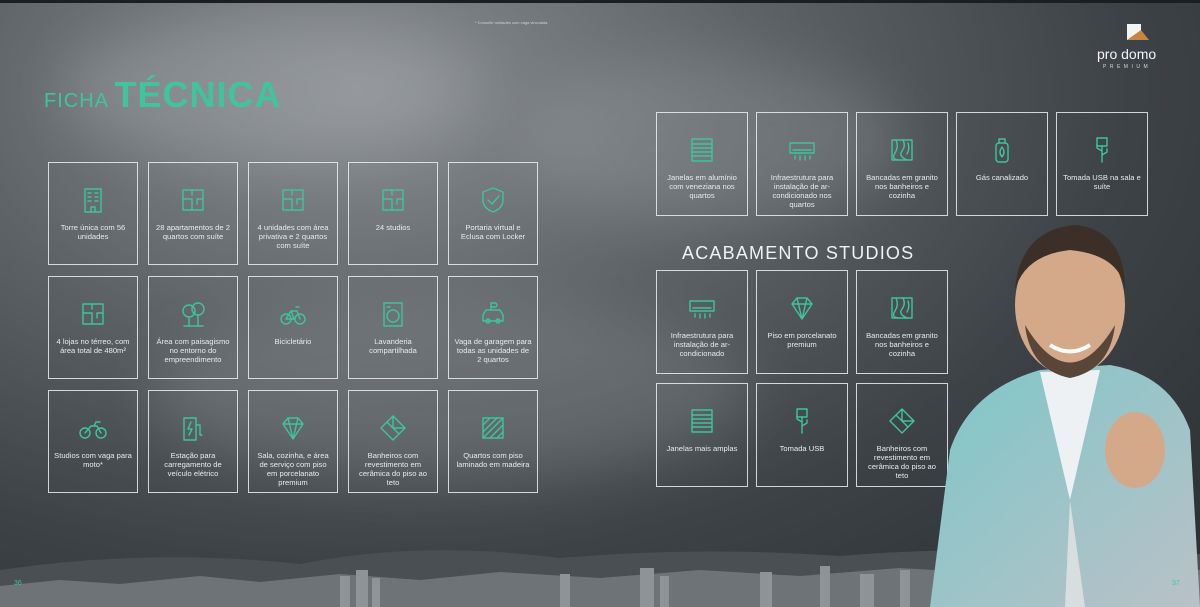 Image resolution: width=1200 pixels, height=607 pixels. What do you see at coordinates (393, 327) in the screenshot?
I see `feature-card: Lavanderia compartilhada` at bounding box center [393, 327].